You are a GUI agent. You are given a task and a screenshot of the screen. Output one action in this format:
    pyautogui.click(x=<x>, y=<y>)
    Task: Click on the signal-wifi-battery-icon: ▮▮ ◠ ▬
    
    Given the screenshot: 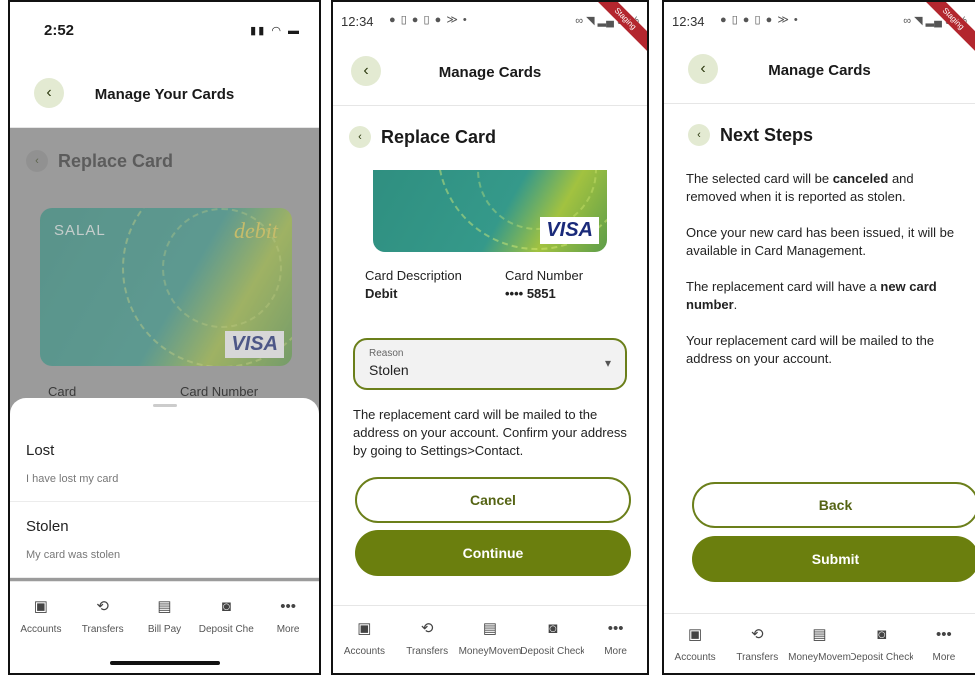 What is the action you would take?
    pyautogui.click(x=275, y=31)
    